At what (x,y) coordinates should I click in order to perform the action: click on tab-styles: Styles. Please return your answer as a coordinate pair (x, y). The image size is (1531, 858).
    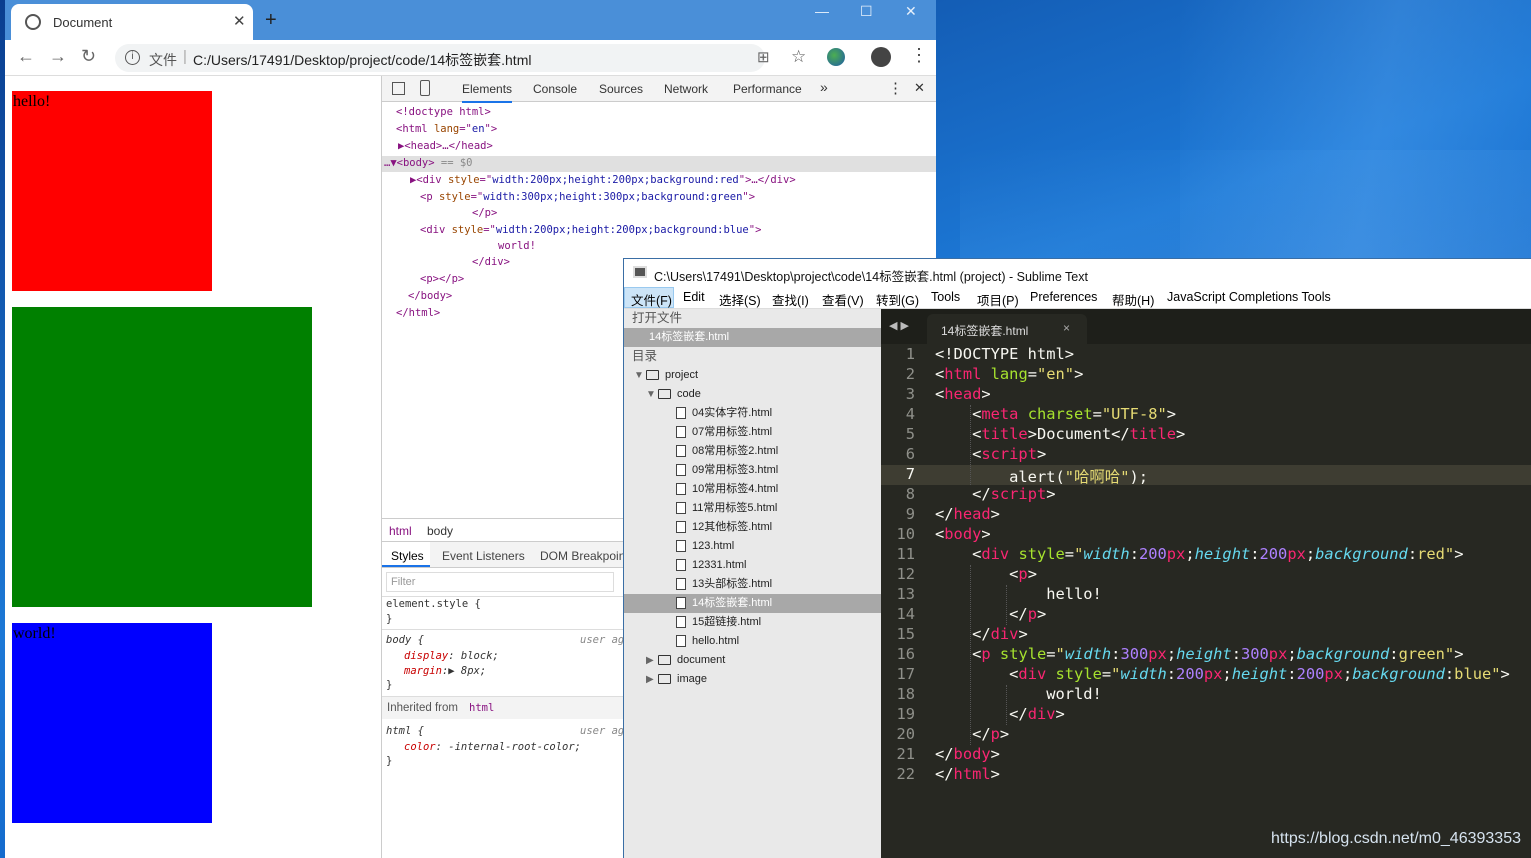
    Looking at the image, I should click on (407, 556).